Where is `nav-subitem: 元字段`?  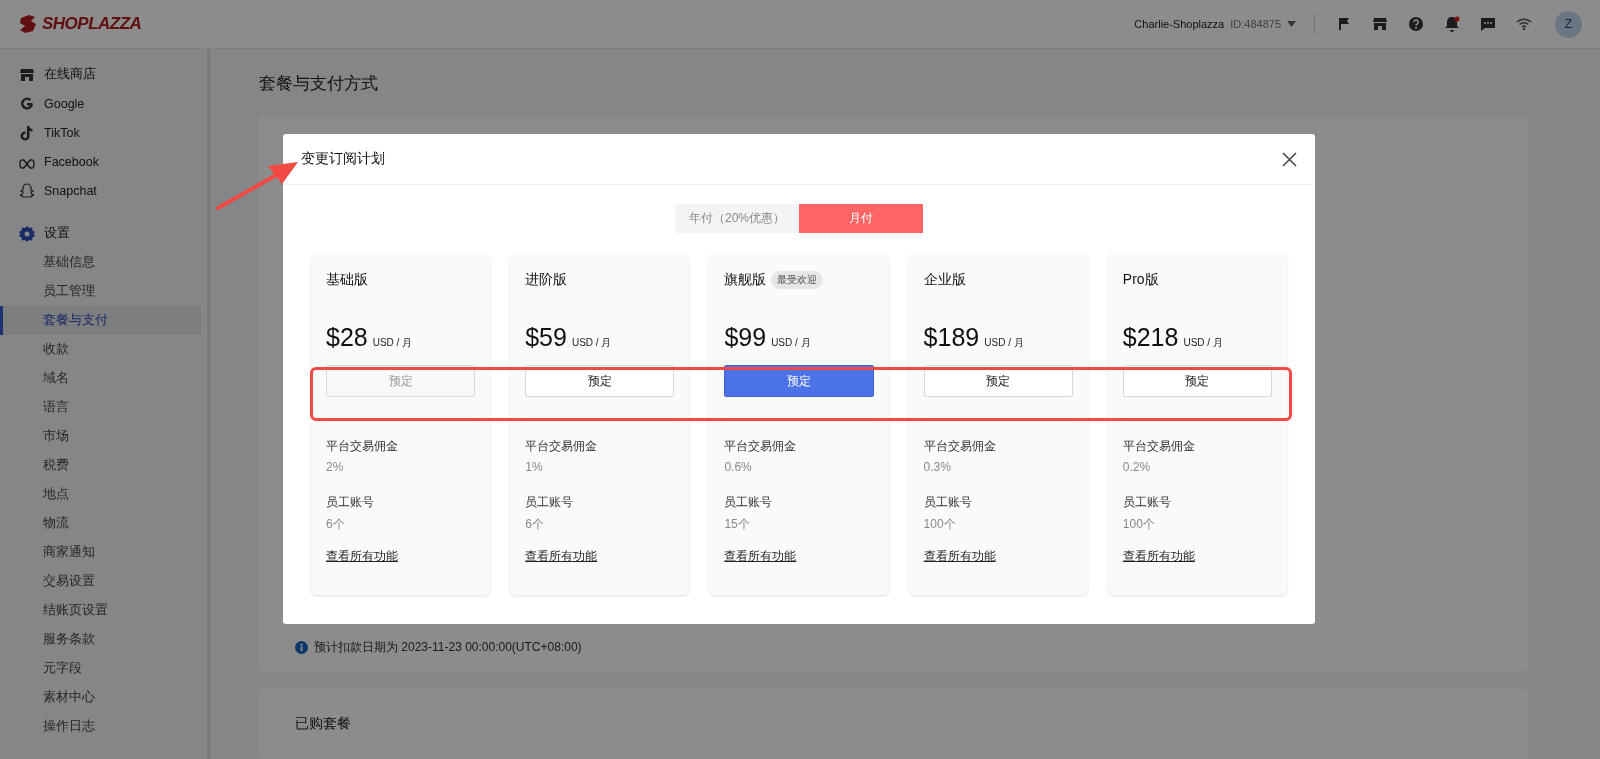 nav-subitem: 元字段 is located at coordinates (102, 668).